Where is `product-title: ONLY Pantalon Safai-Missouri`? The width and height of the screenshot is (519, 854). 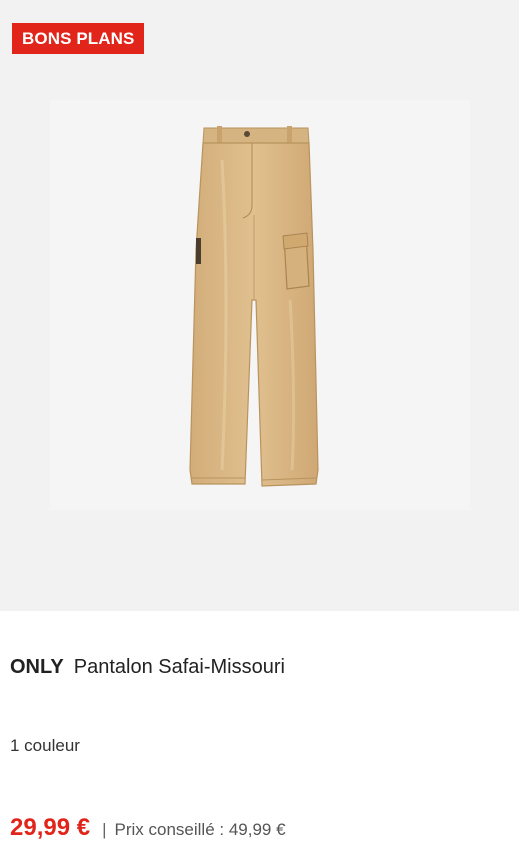
product-title: ONLY Pantalon Safai-Missouri is located at coordinates (147, 667).